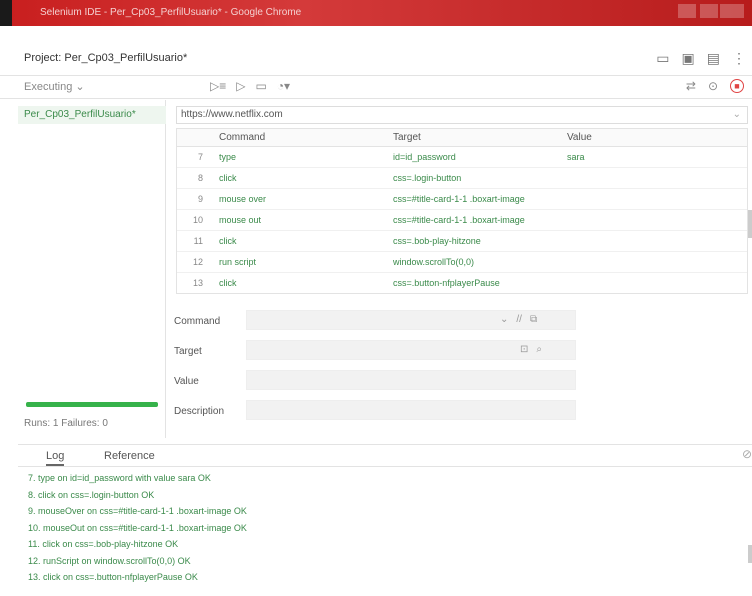 This screenshot has width=752, height=596. Describe the element at coordinates (240, 220) in the screenshot. I see `row-command: mouse out` at that location.